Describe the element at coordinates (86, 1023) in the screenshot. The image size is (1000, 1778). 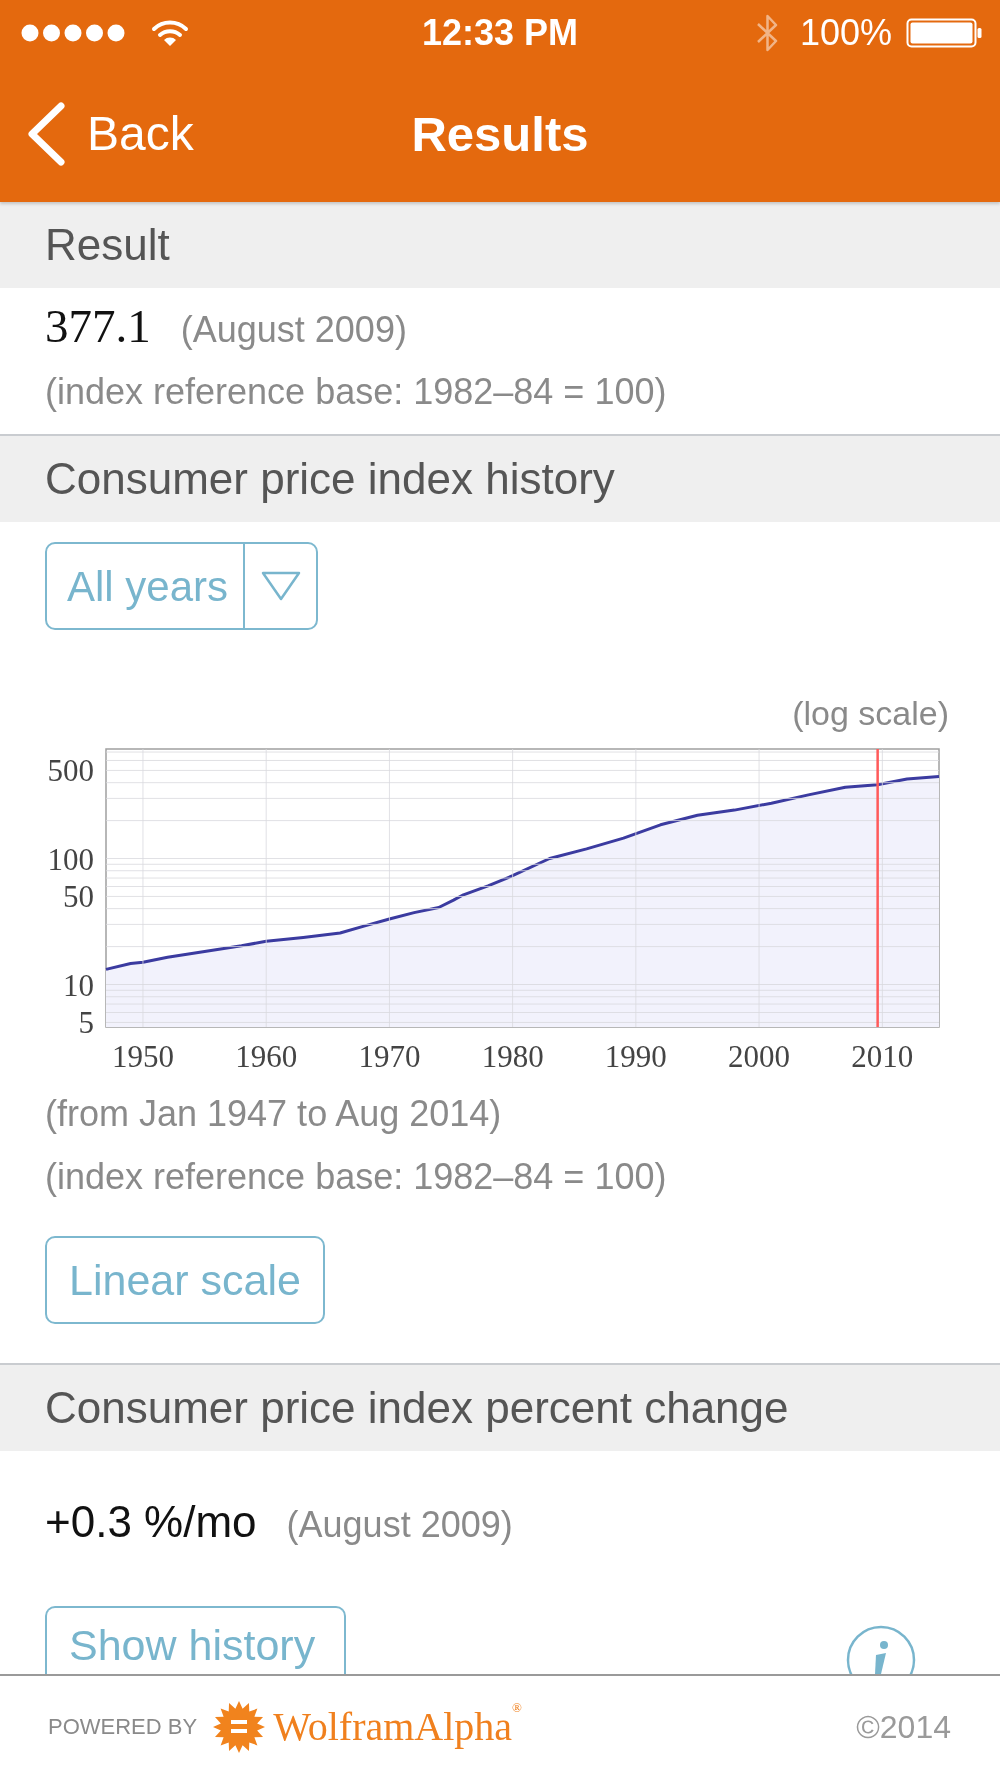
I see `y-tick-label: 5` at that location.